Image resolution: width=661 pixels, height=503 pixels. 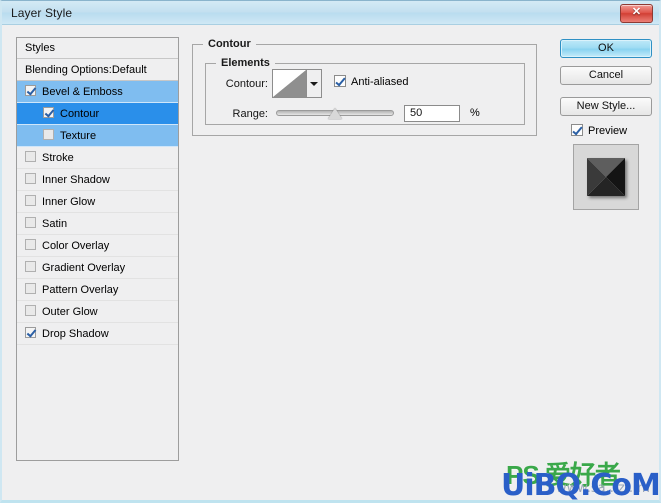 I want to click on effect-label: Outer Glow, so click(x=70, y=312).